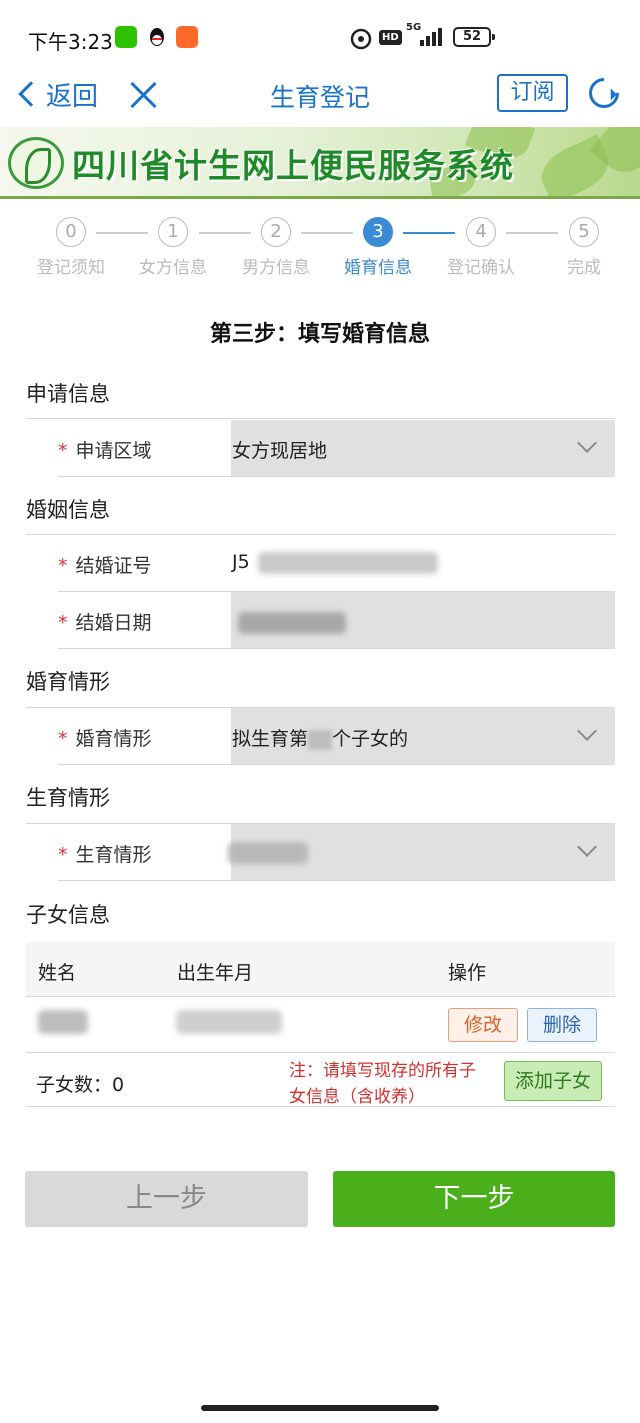  I want to click on step-label: 登记确认, so click(481, 268).